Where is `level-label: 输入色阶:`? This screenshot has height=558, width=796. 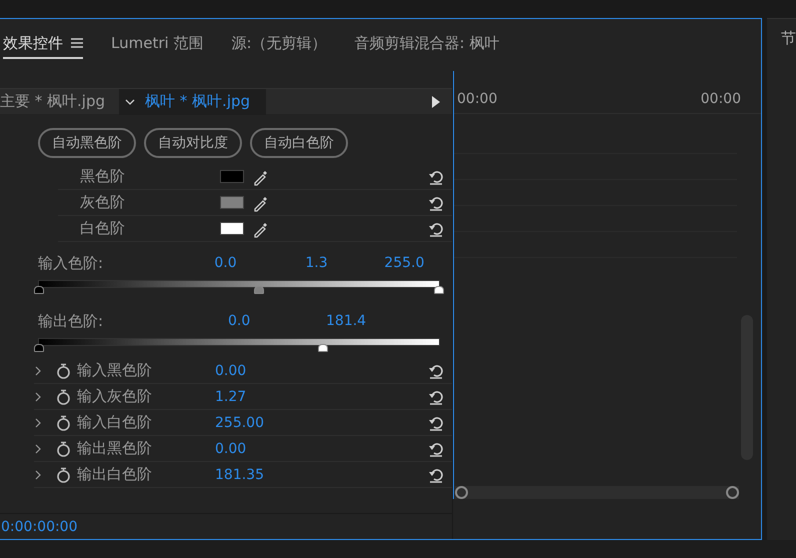 level-label: 输入色阶: is located at coordinates (71, 263).